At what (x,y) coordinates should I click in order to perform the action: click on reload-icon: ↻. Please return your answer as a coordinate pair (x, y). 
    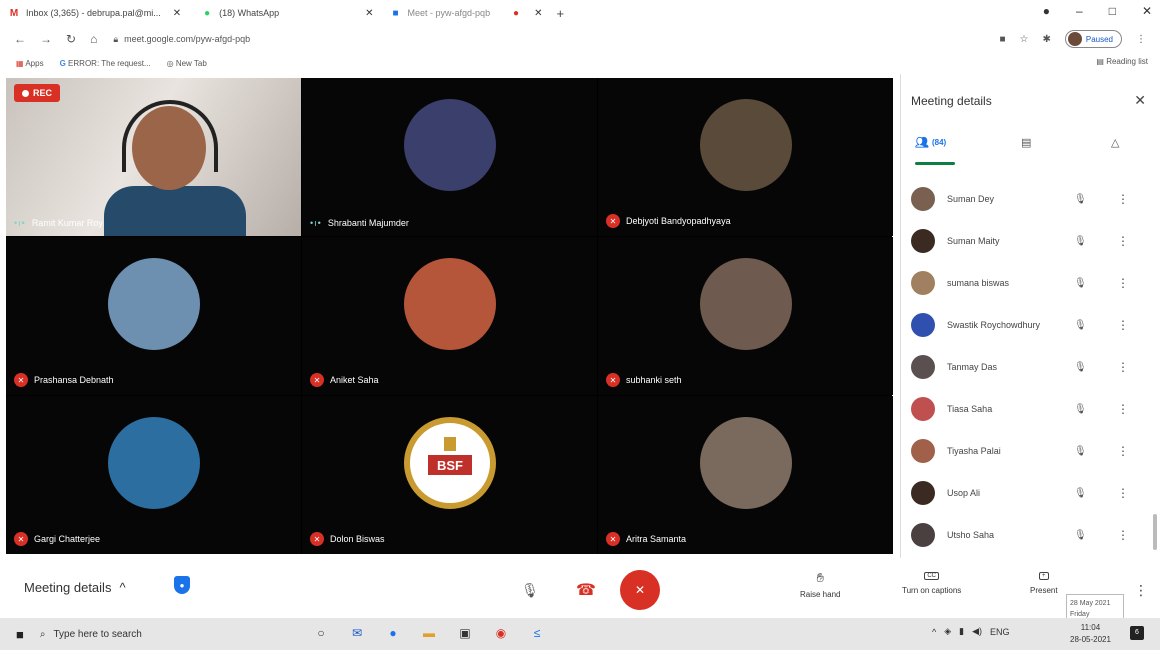
    Looking at the image, I should click on (71, 39).